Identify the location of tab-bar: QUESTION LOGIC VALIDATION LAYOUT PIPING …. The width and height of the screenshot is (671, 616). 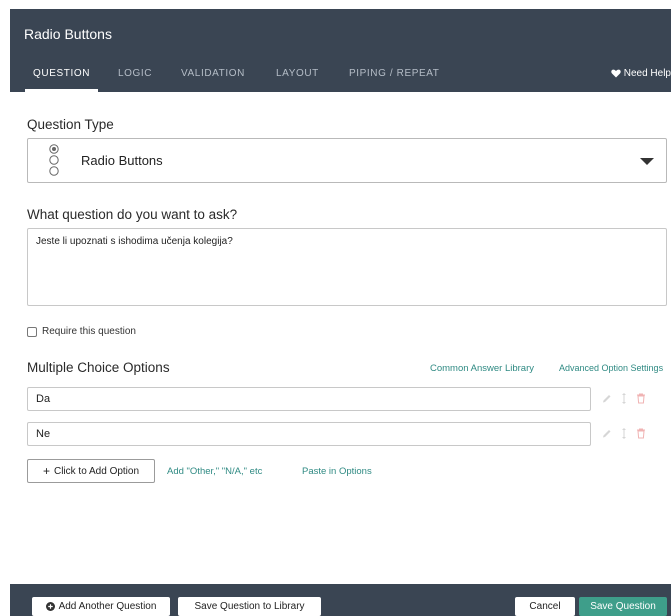
(340, 79).